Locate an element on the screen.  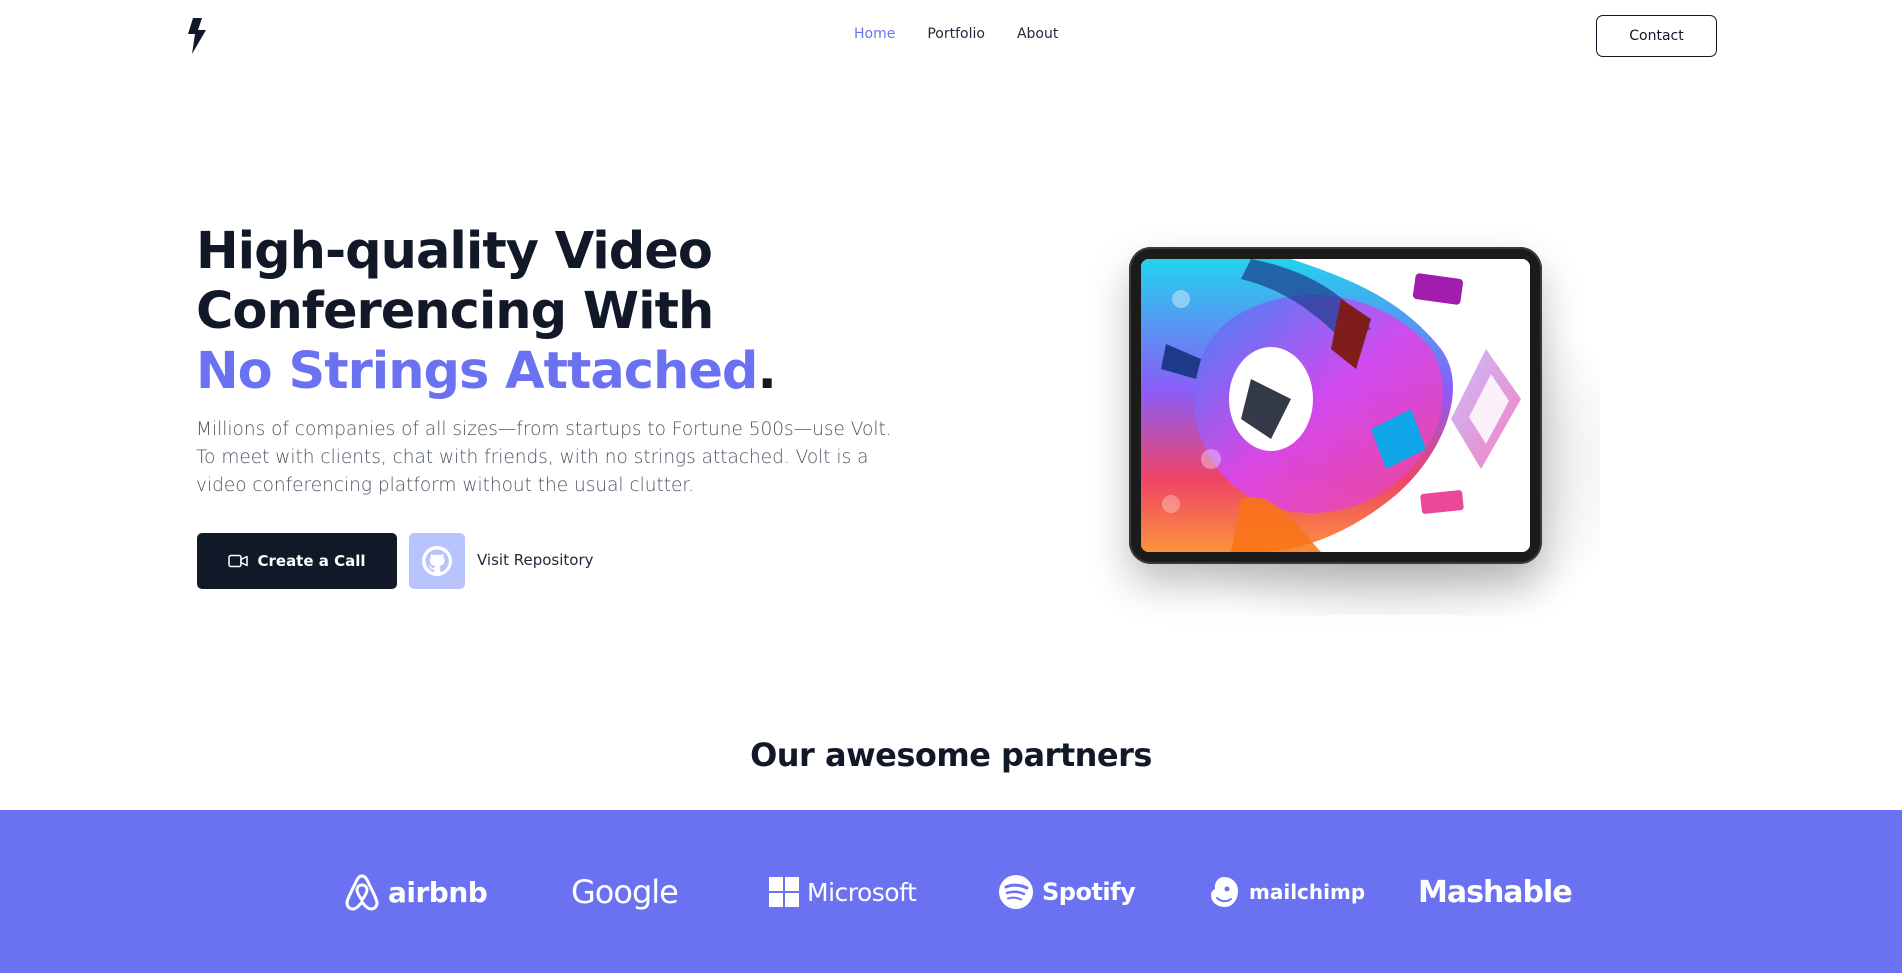
video-camera-icon is located at coordinates (238, 561).